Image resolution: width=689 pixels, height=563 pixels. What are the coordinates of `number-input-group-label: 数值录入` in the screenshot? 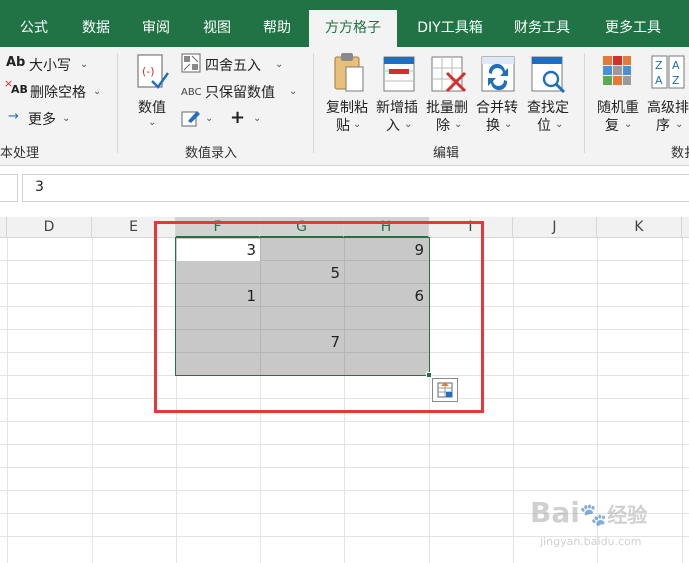 It's located at (211, 153).